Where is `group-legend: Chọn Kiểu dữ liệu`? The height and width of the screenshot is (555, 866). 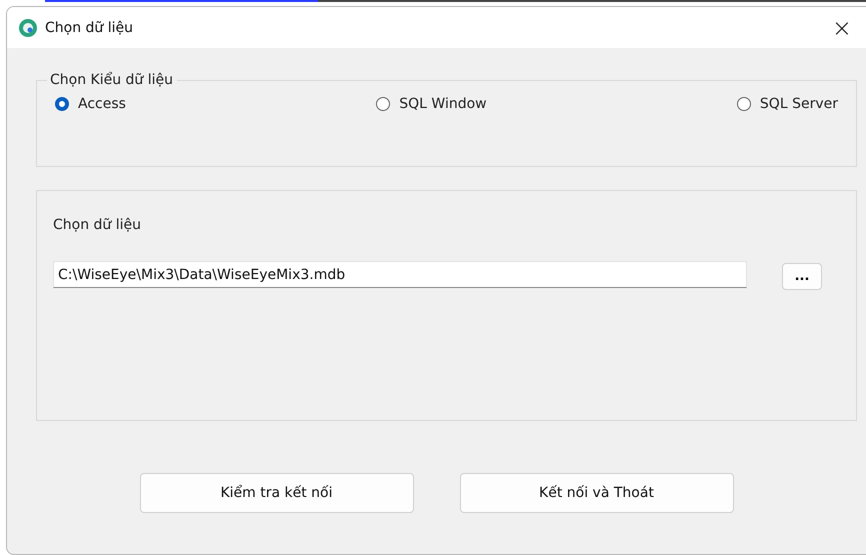
group-legend: Chọn Kiểu dữ liệu is located at coordinates (112, 80).